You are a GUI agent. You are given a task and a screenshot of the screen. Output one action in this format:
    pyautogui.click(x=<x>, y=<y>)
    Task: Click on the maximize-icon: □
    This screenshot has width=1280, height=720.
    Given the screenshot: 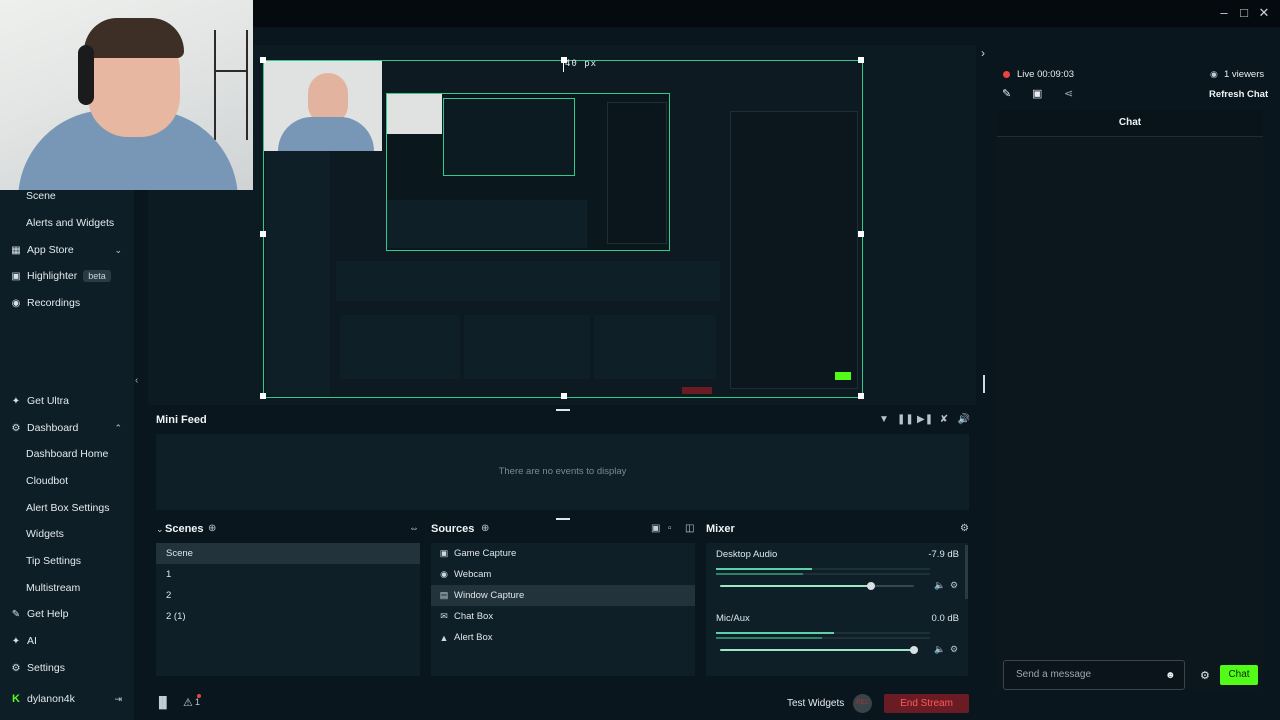 What is the action you would take?
    pyautogui.click(x=1244, y=13)
    